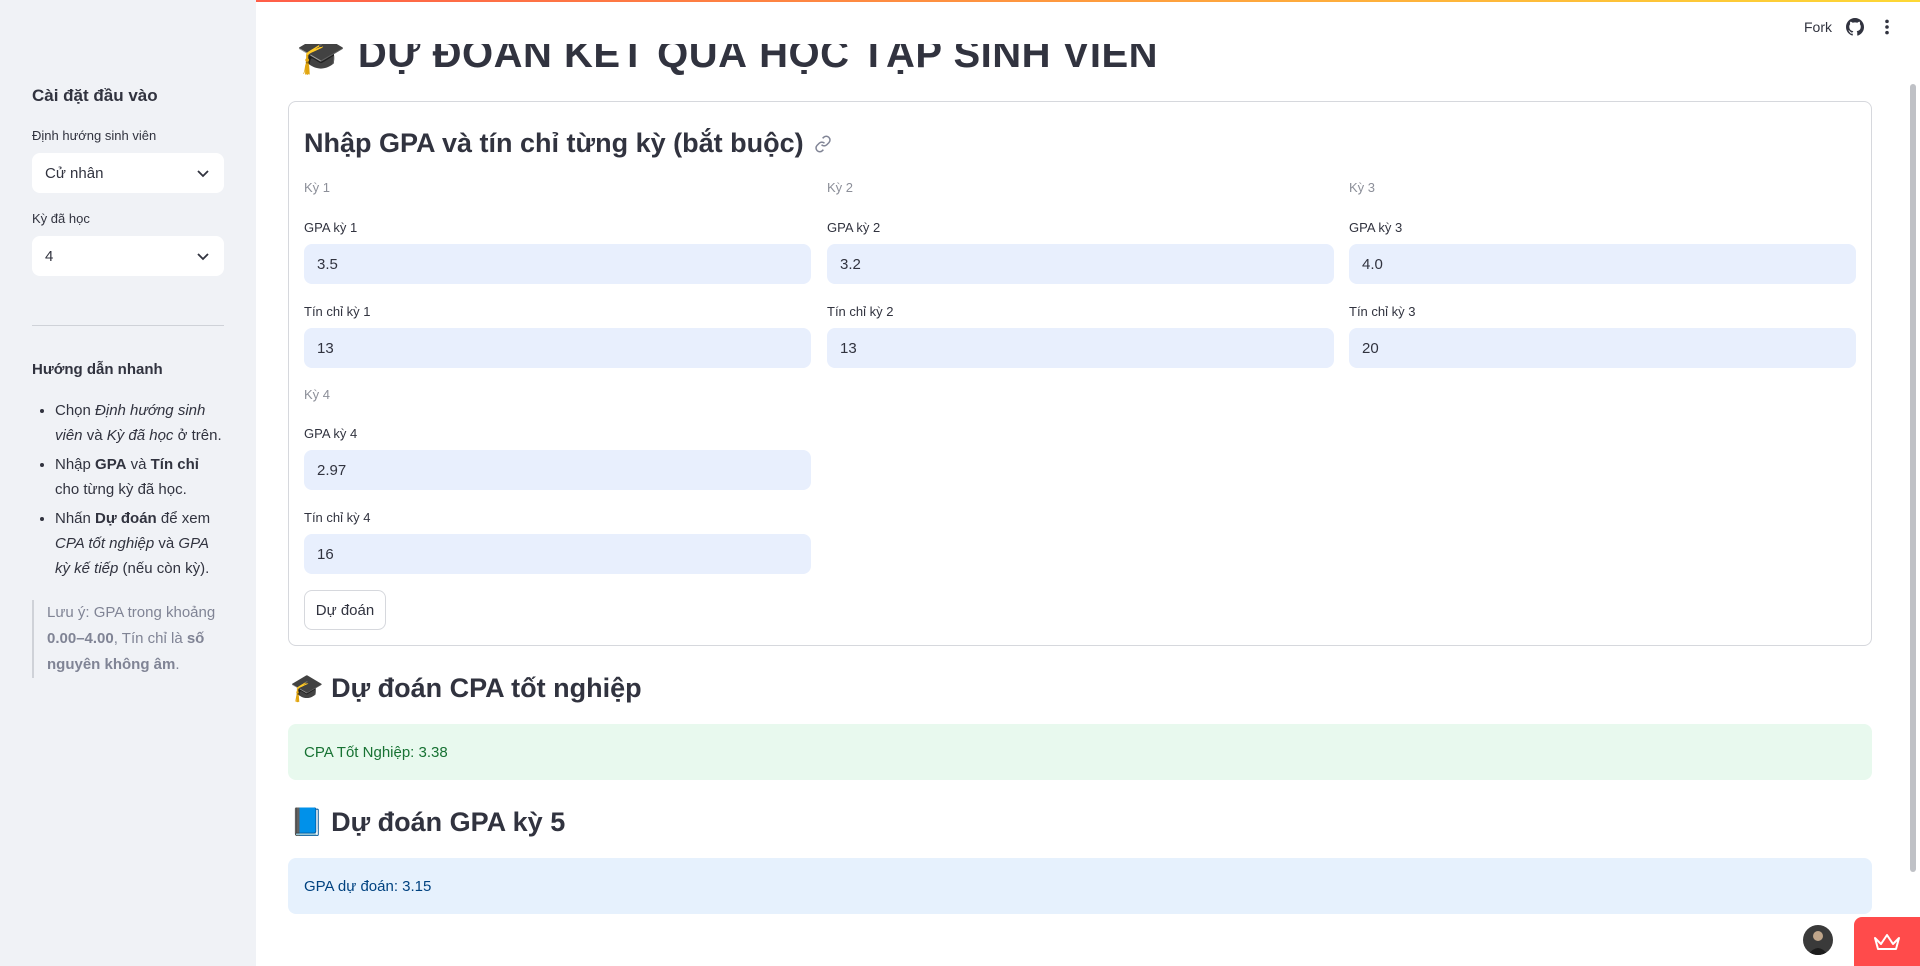  I want to click on gpa-label: GPA kỳ 4, so click(331, 433).